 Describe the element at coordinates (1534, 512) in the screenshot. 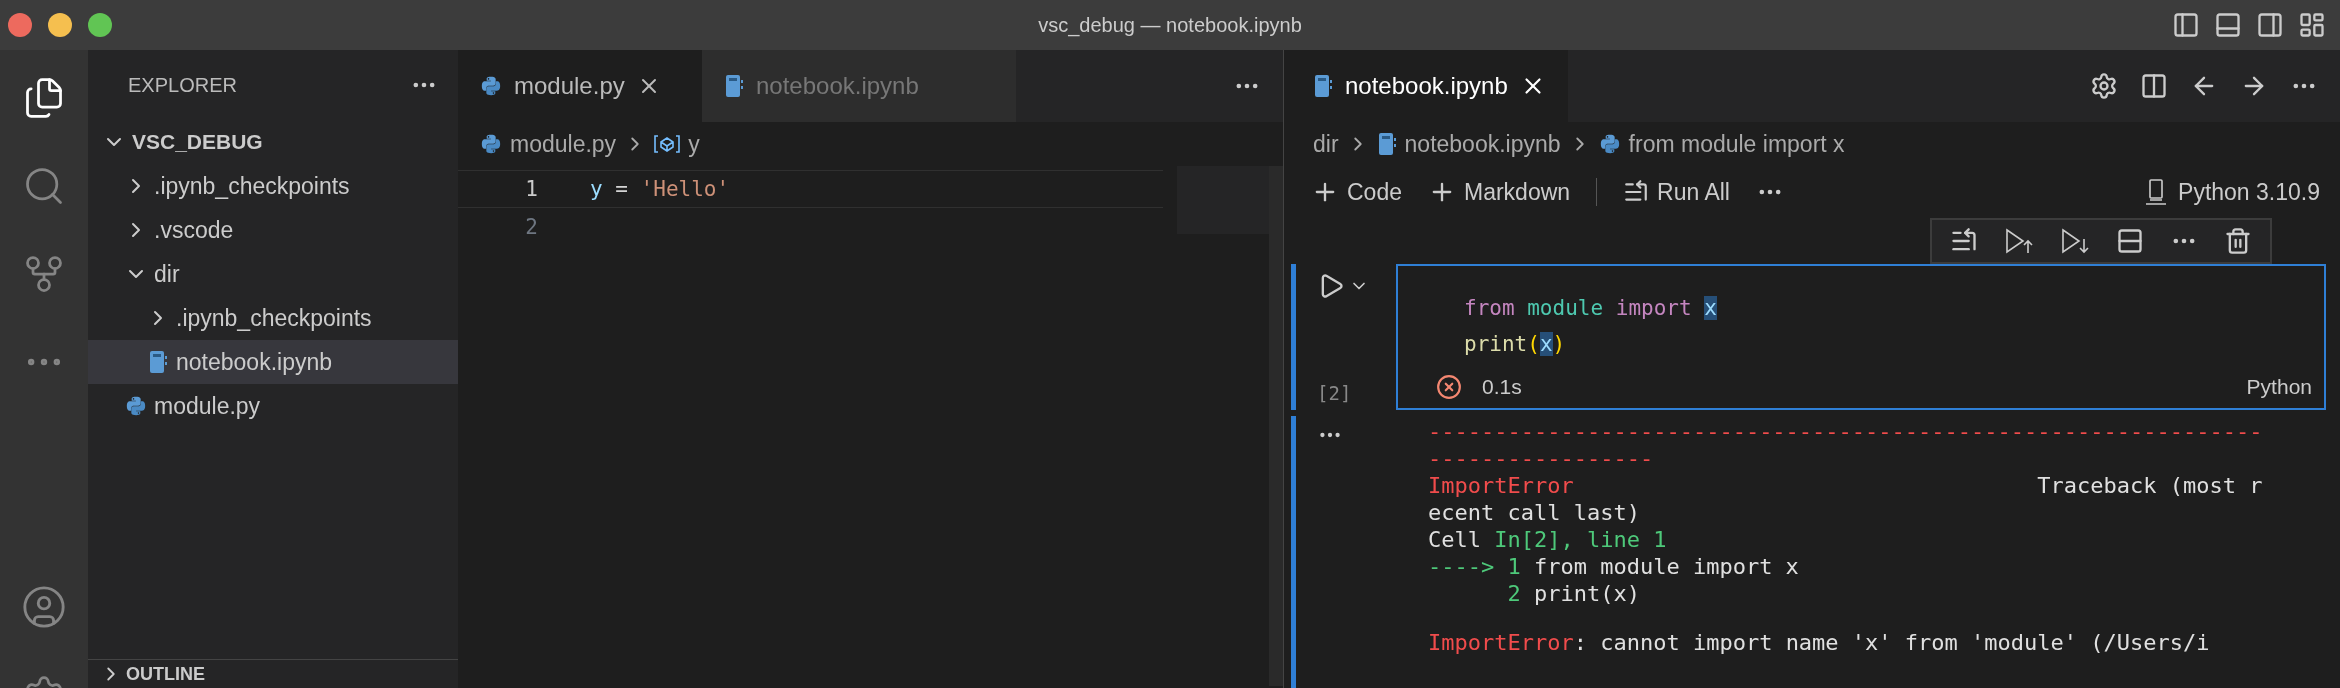

I see `output-line: ecent call last)` at that location.